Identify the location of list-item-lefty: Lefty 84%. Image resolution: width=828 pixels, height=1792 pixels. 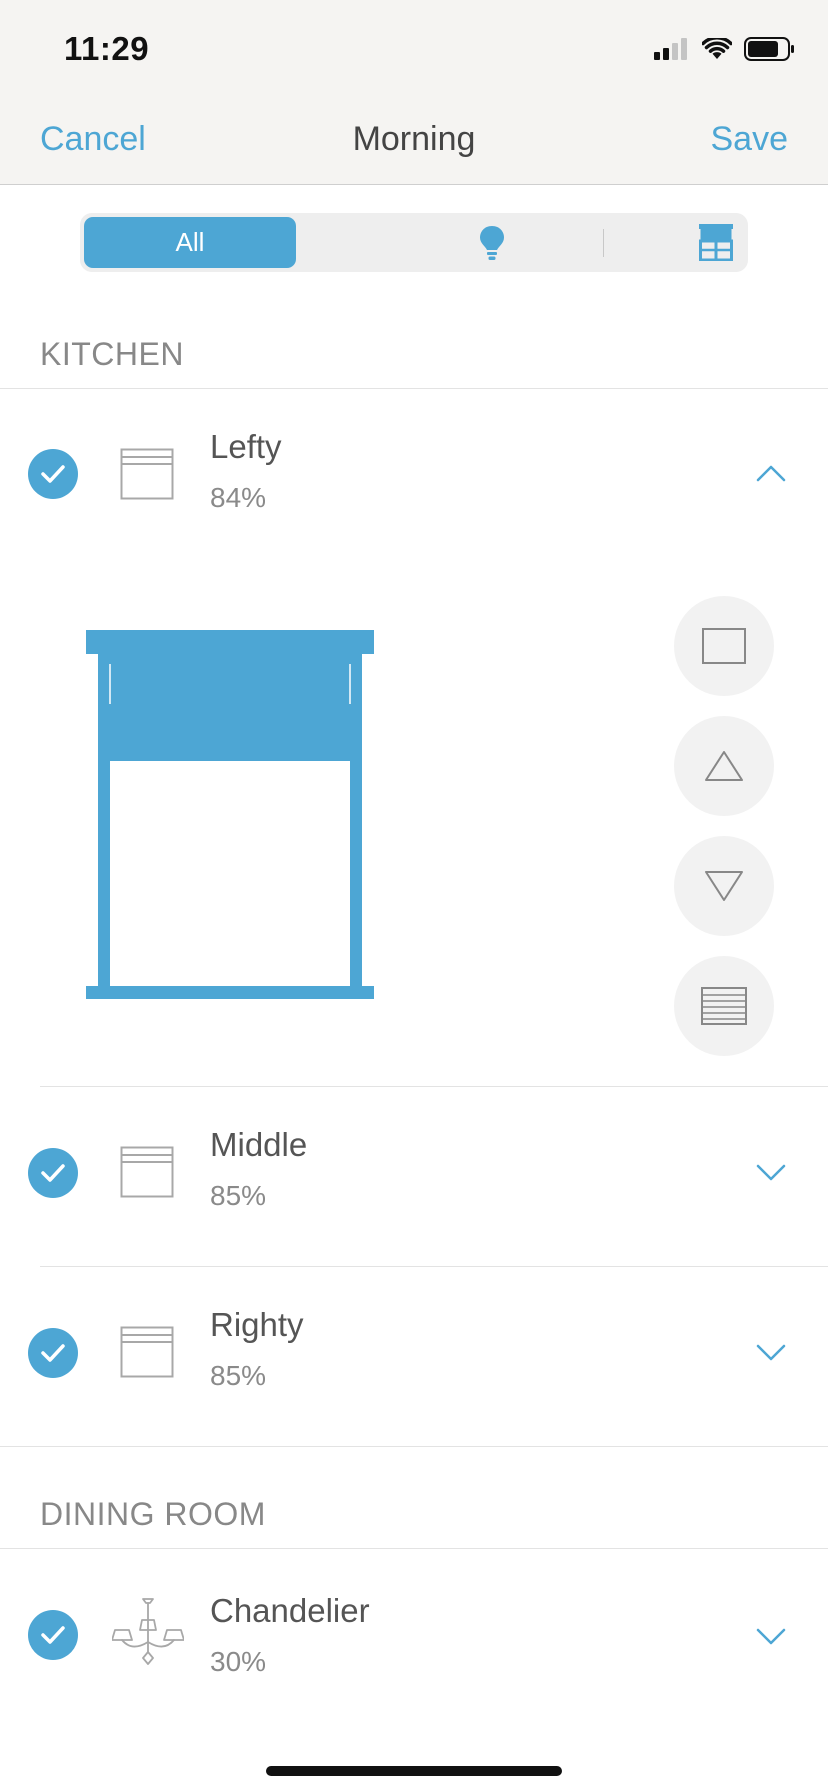
(414, 470).